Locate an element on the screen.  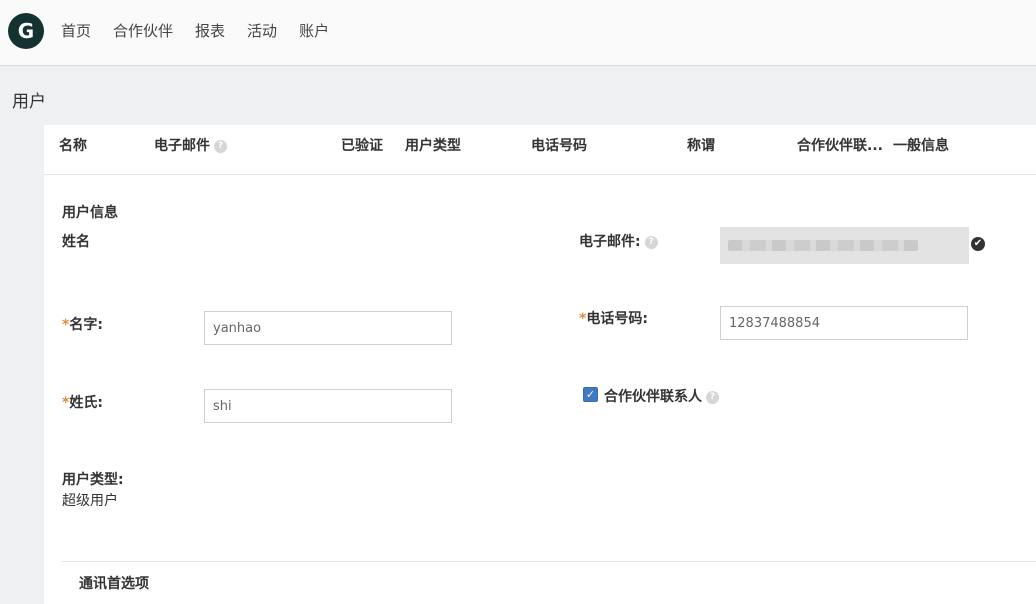
nav-item-activities: 活动 is located at coordinates (262, 30).